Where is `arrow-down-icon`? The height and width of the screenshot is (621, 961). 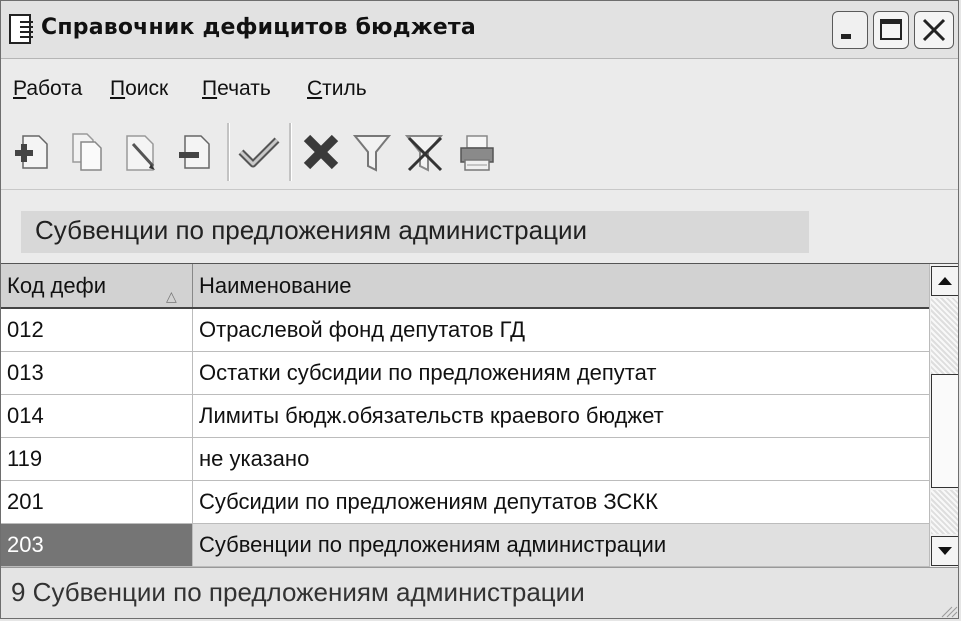
arrow-down-icon is located at coordinates (945, 551).